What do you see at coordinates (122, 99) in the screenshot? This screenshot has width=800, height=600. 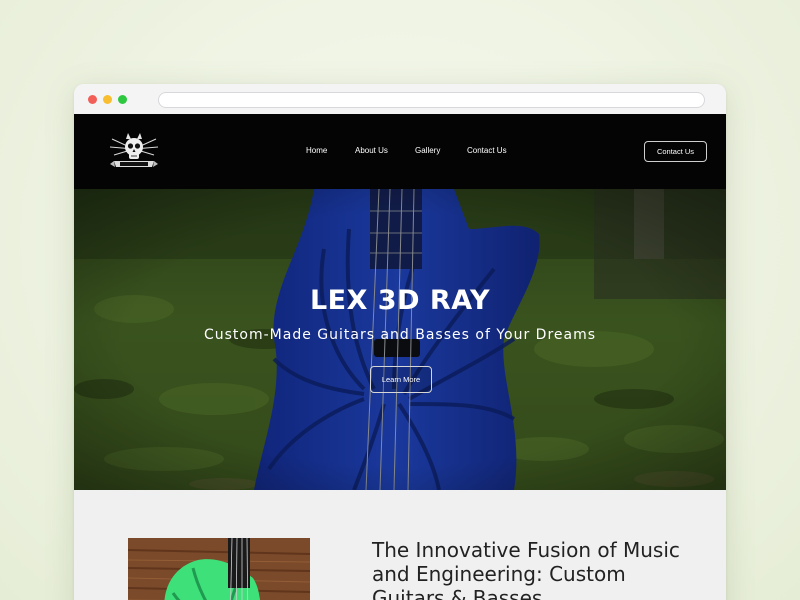 I see `maximize-window-dot` at bounding box center [122, 99].